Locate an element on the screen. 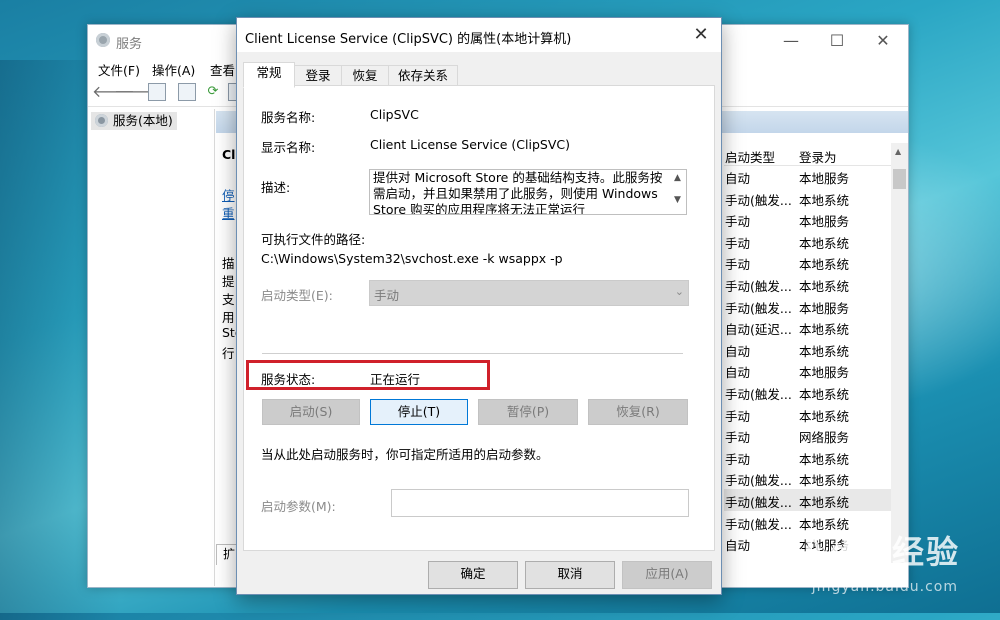 Image resolution: width=1000 pixels, height=620 pixels. desc-line: 描 is located at coordinates (228, 263).